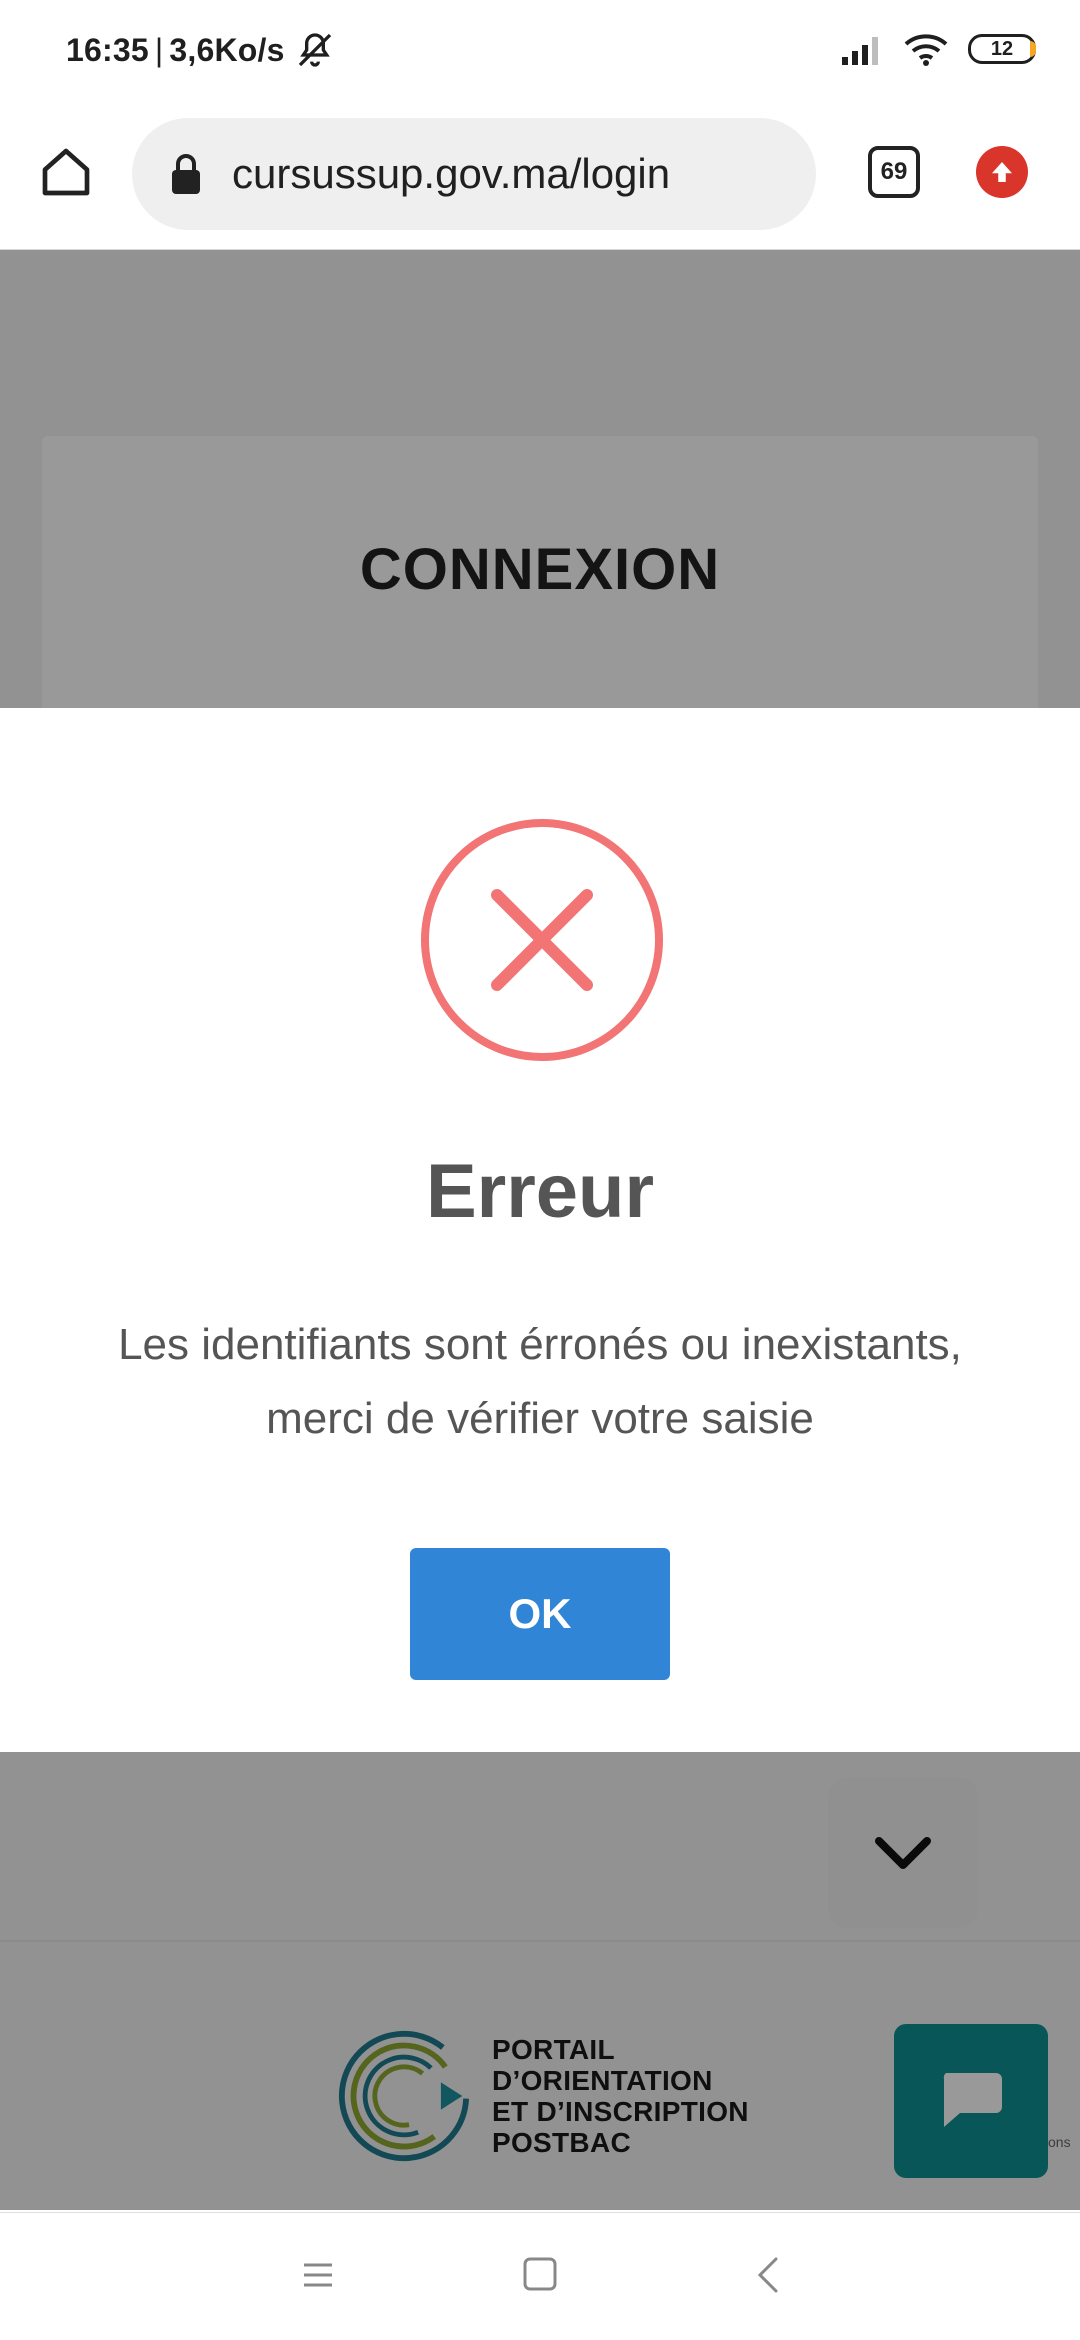 This screenshot has width=1080, height=2340. Describe the element at coordinates (540, 1614) in the screenshot. I see `ok-button: OK` at that location.